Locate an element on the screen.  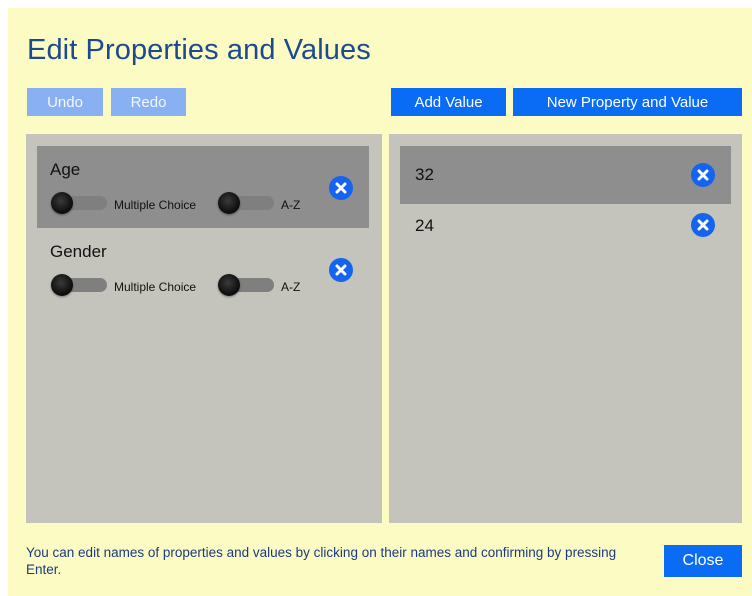
redo-button: Redo is located at coordinates (148, 102).